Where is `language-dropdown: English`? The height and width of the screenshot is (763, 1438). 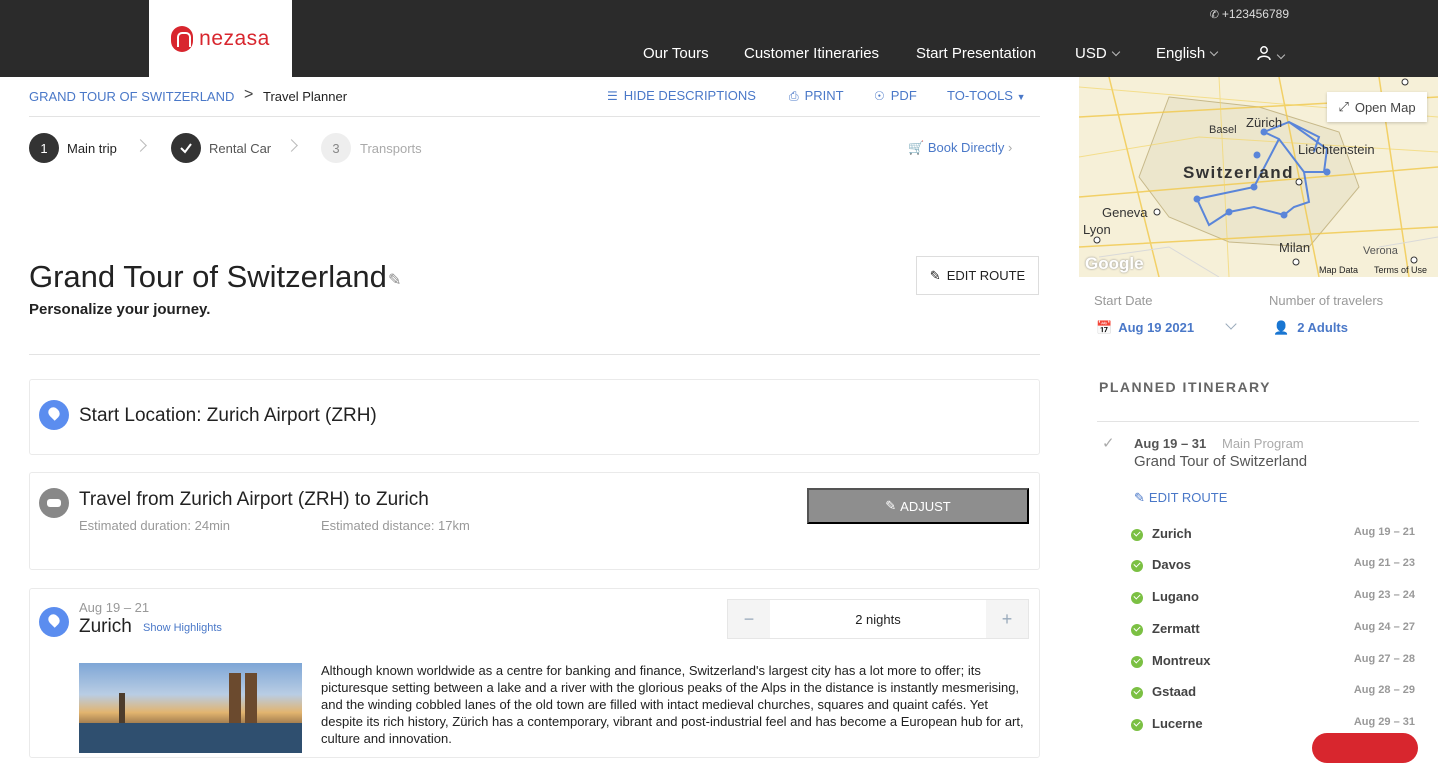 language-dropdown: English is located at coordinates (1187, 55).